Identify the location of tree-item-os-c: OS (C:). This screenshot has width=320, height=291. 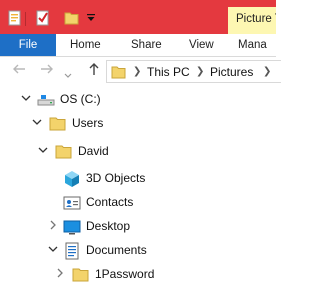
(138, 100).